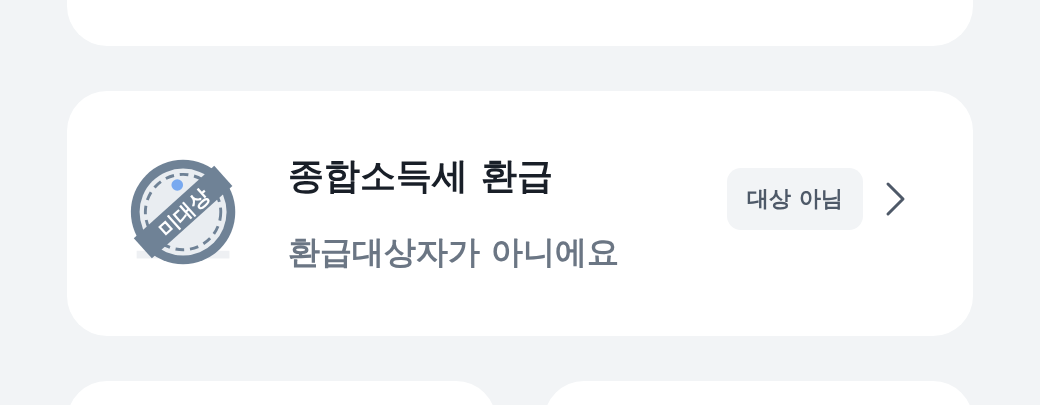 This screenshot has width=1040, height=405. What do you see at coordinates (421, 176) in the screenshot?
I see `card-title: 종합소득세 환급` at bounding box center [421, 176].